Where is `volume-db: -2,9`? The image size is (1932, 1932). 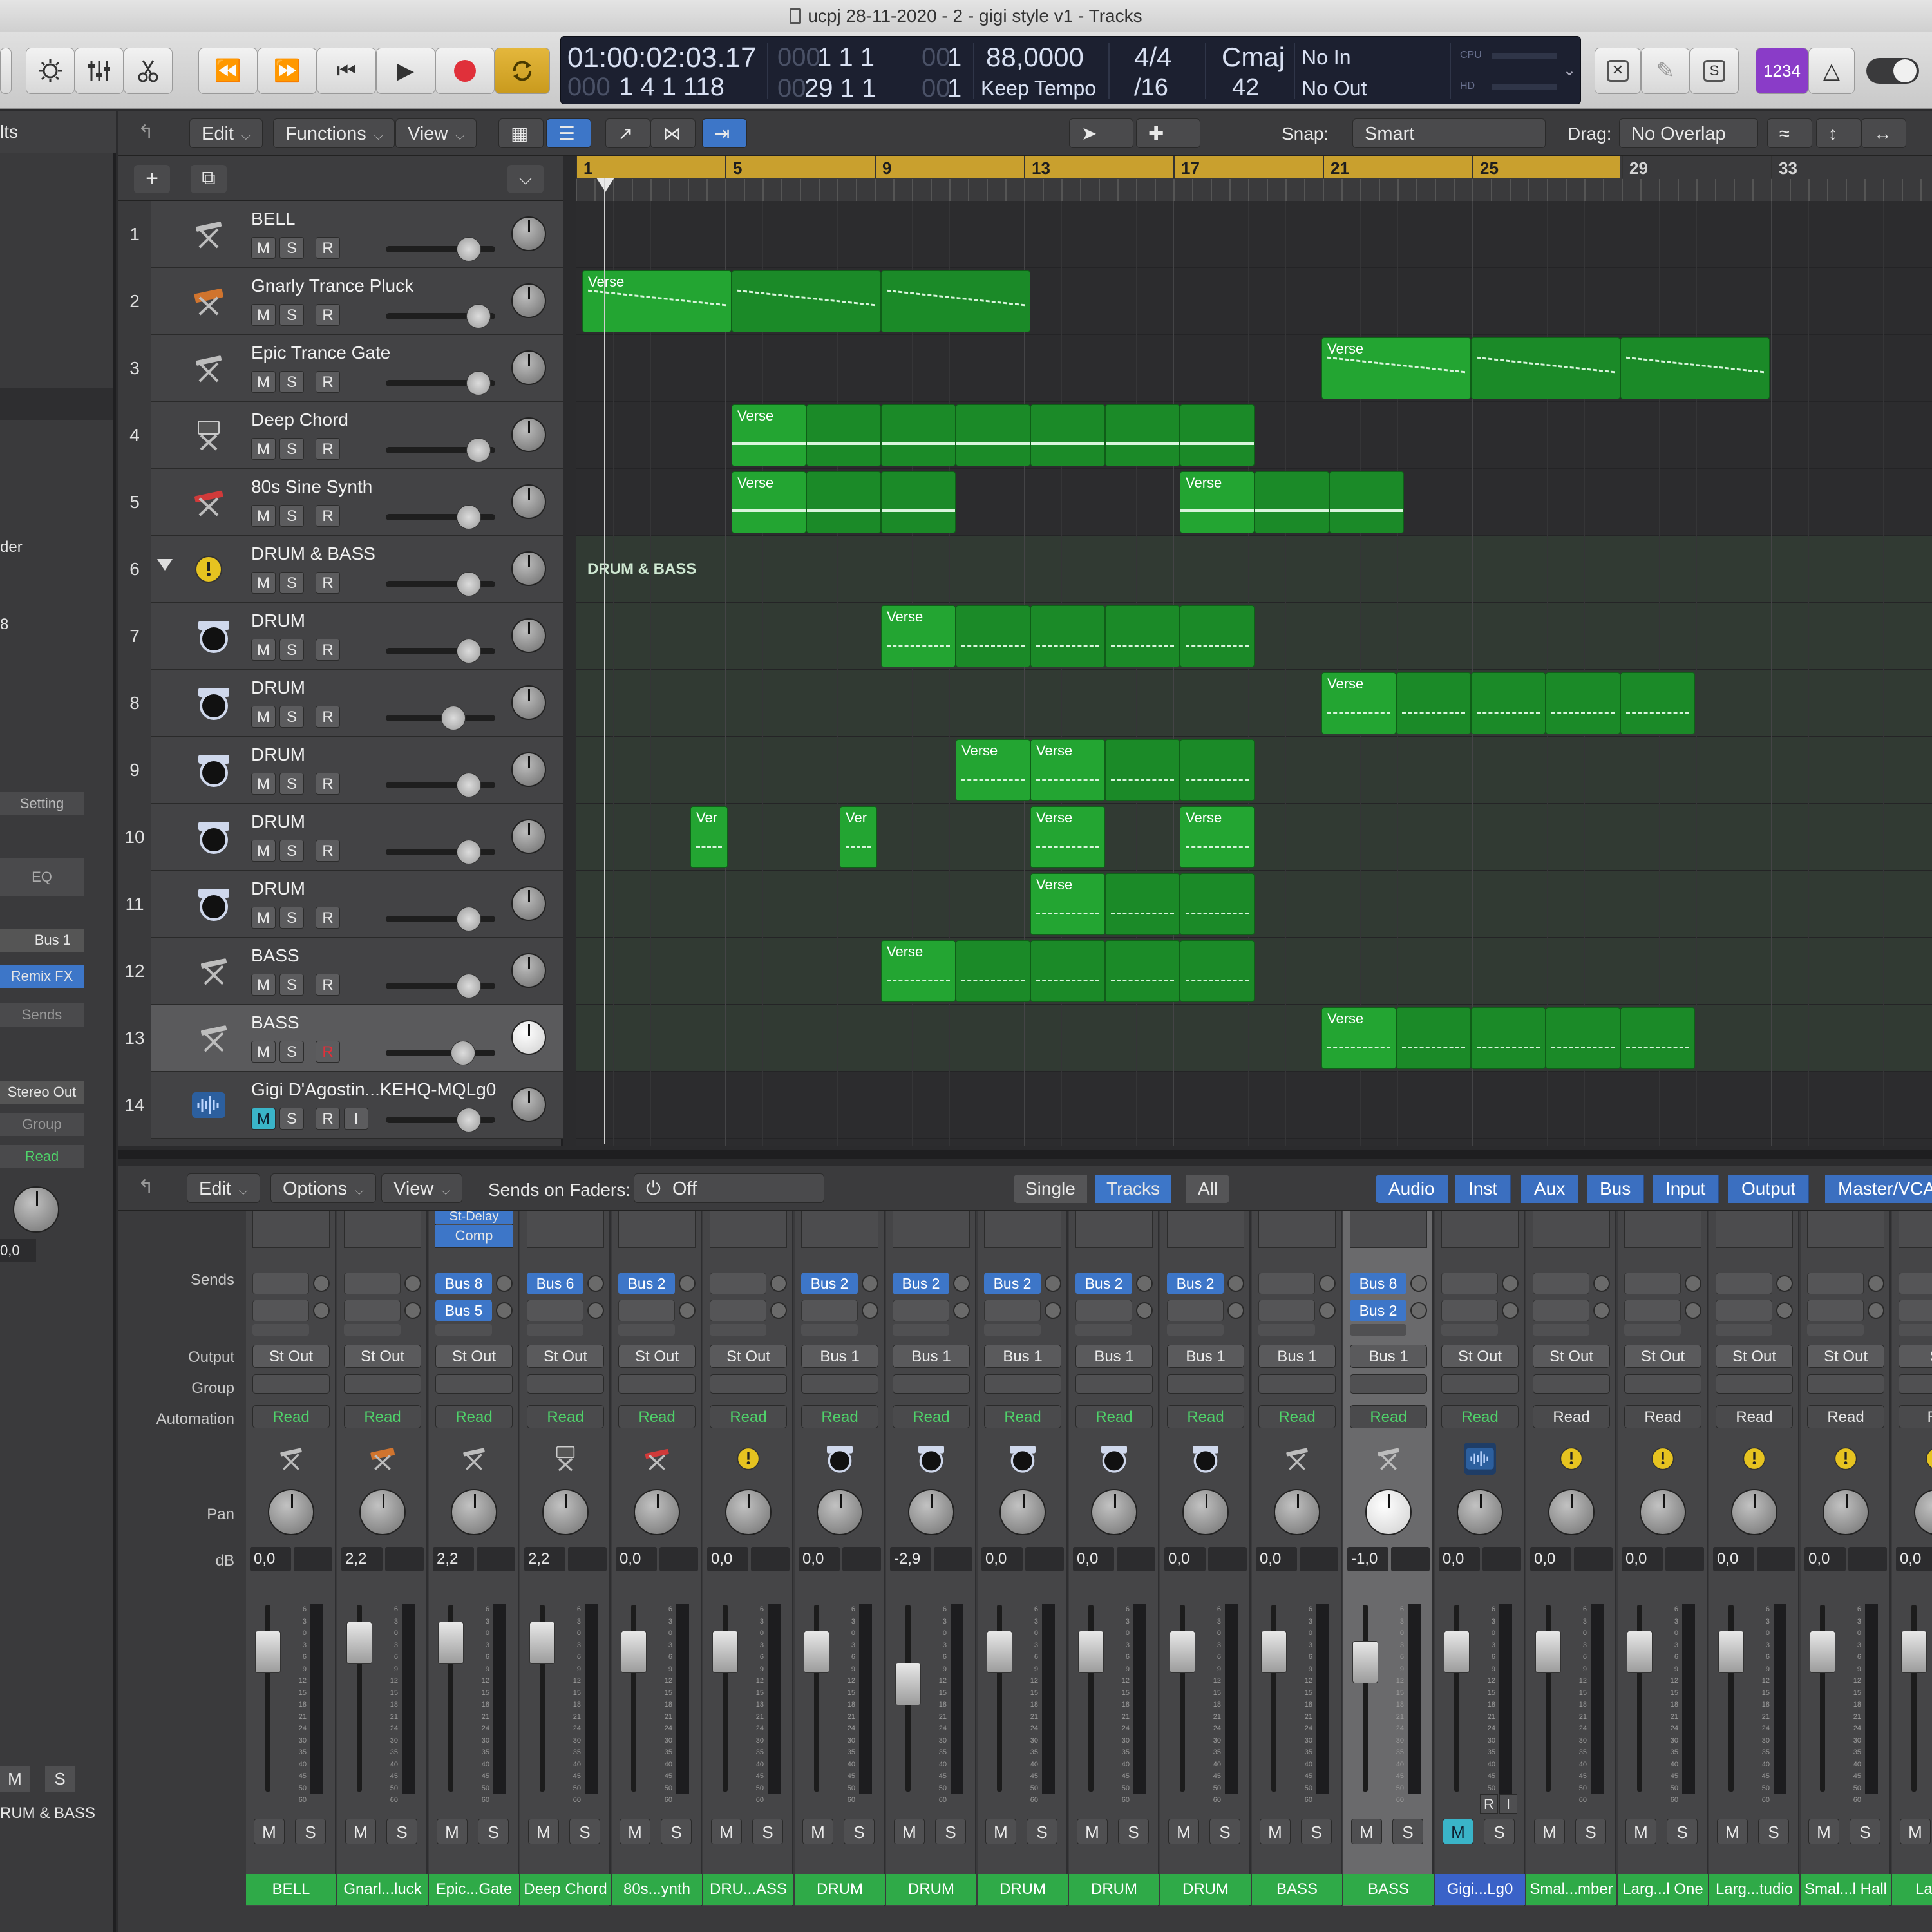
volume-db: -2,9 is located at coordinates (910, 1559).